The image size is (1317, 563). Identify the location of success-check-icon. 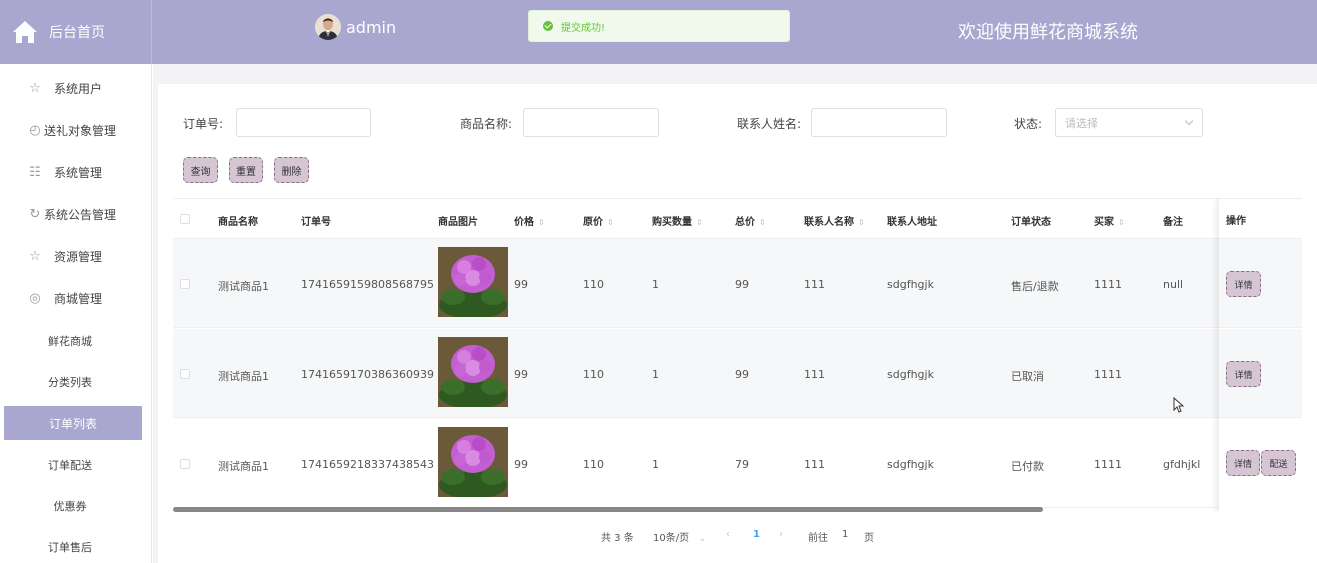
(548, 26).